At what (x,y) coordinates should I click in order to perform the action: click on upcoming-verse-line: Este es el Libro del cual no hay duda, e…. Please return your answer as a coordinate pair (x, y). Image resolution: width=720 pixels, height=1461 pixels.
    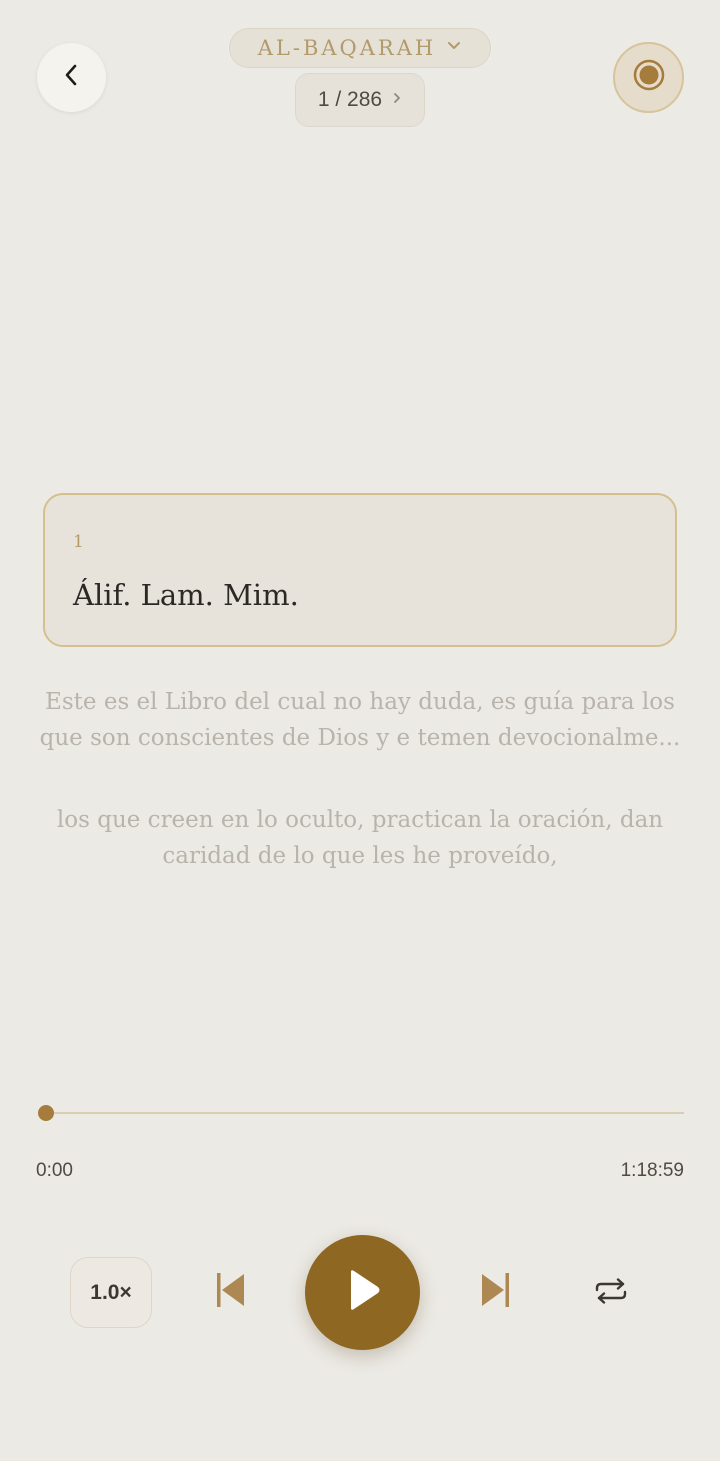
    Looking at the image, I should click on (360, 702).